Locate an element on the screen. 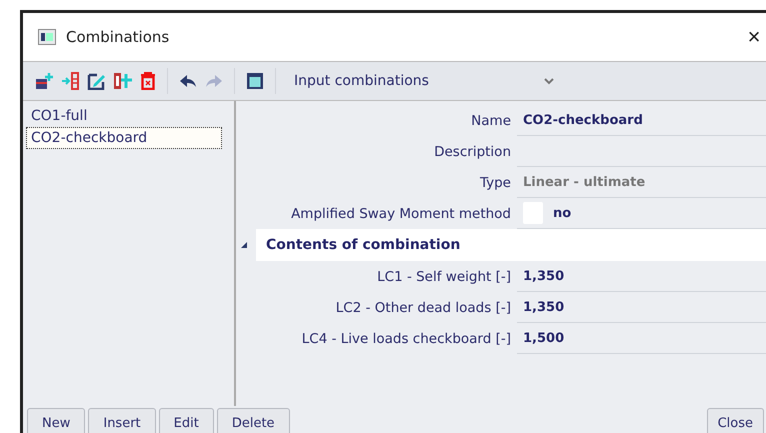 Image resolution: width=766 pixels, height=433 pixels. value-text: 1,500 is located at coordinates (543, 338).